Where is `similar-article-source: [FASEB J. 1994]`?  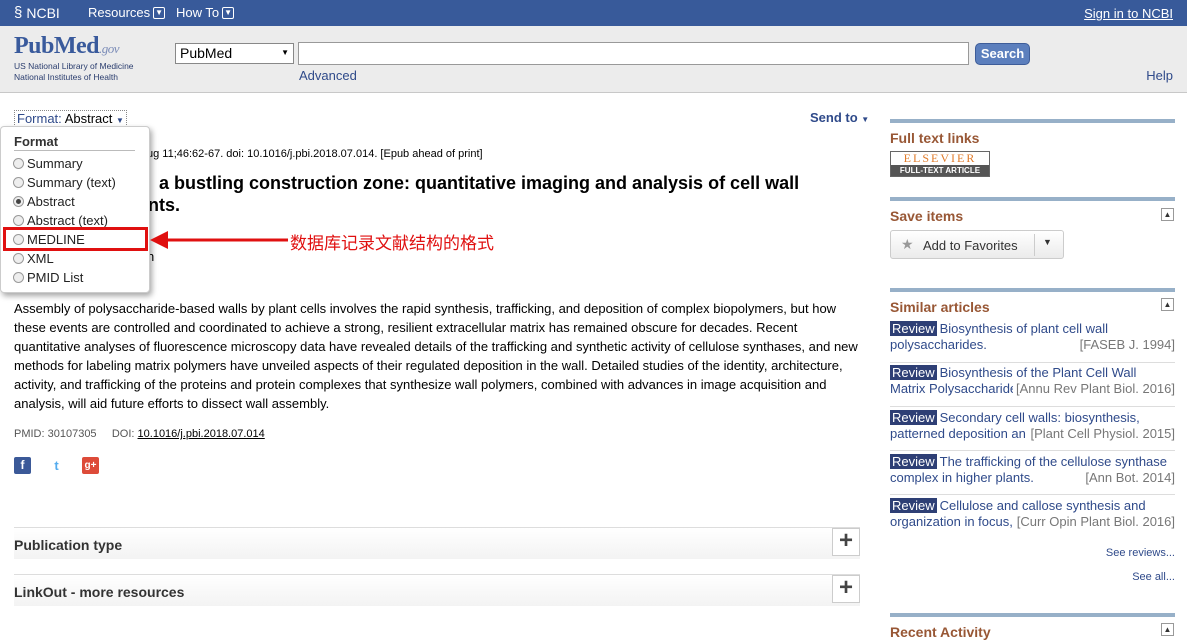
similar-article-source: [FASEB J. 1994] is located at coordinates (1125, 345).